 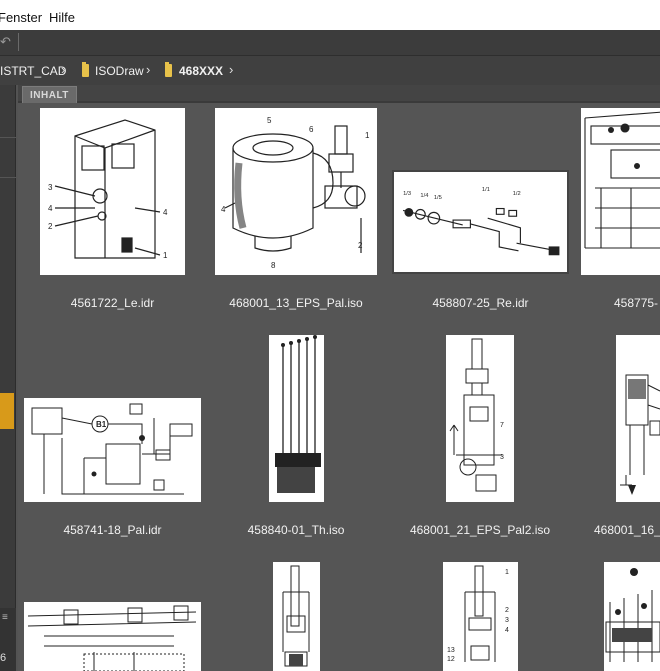 I want to click on callout-label: 1/4, so click(x=424, y=196).